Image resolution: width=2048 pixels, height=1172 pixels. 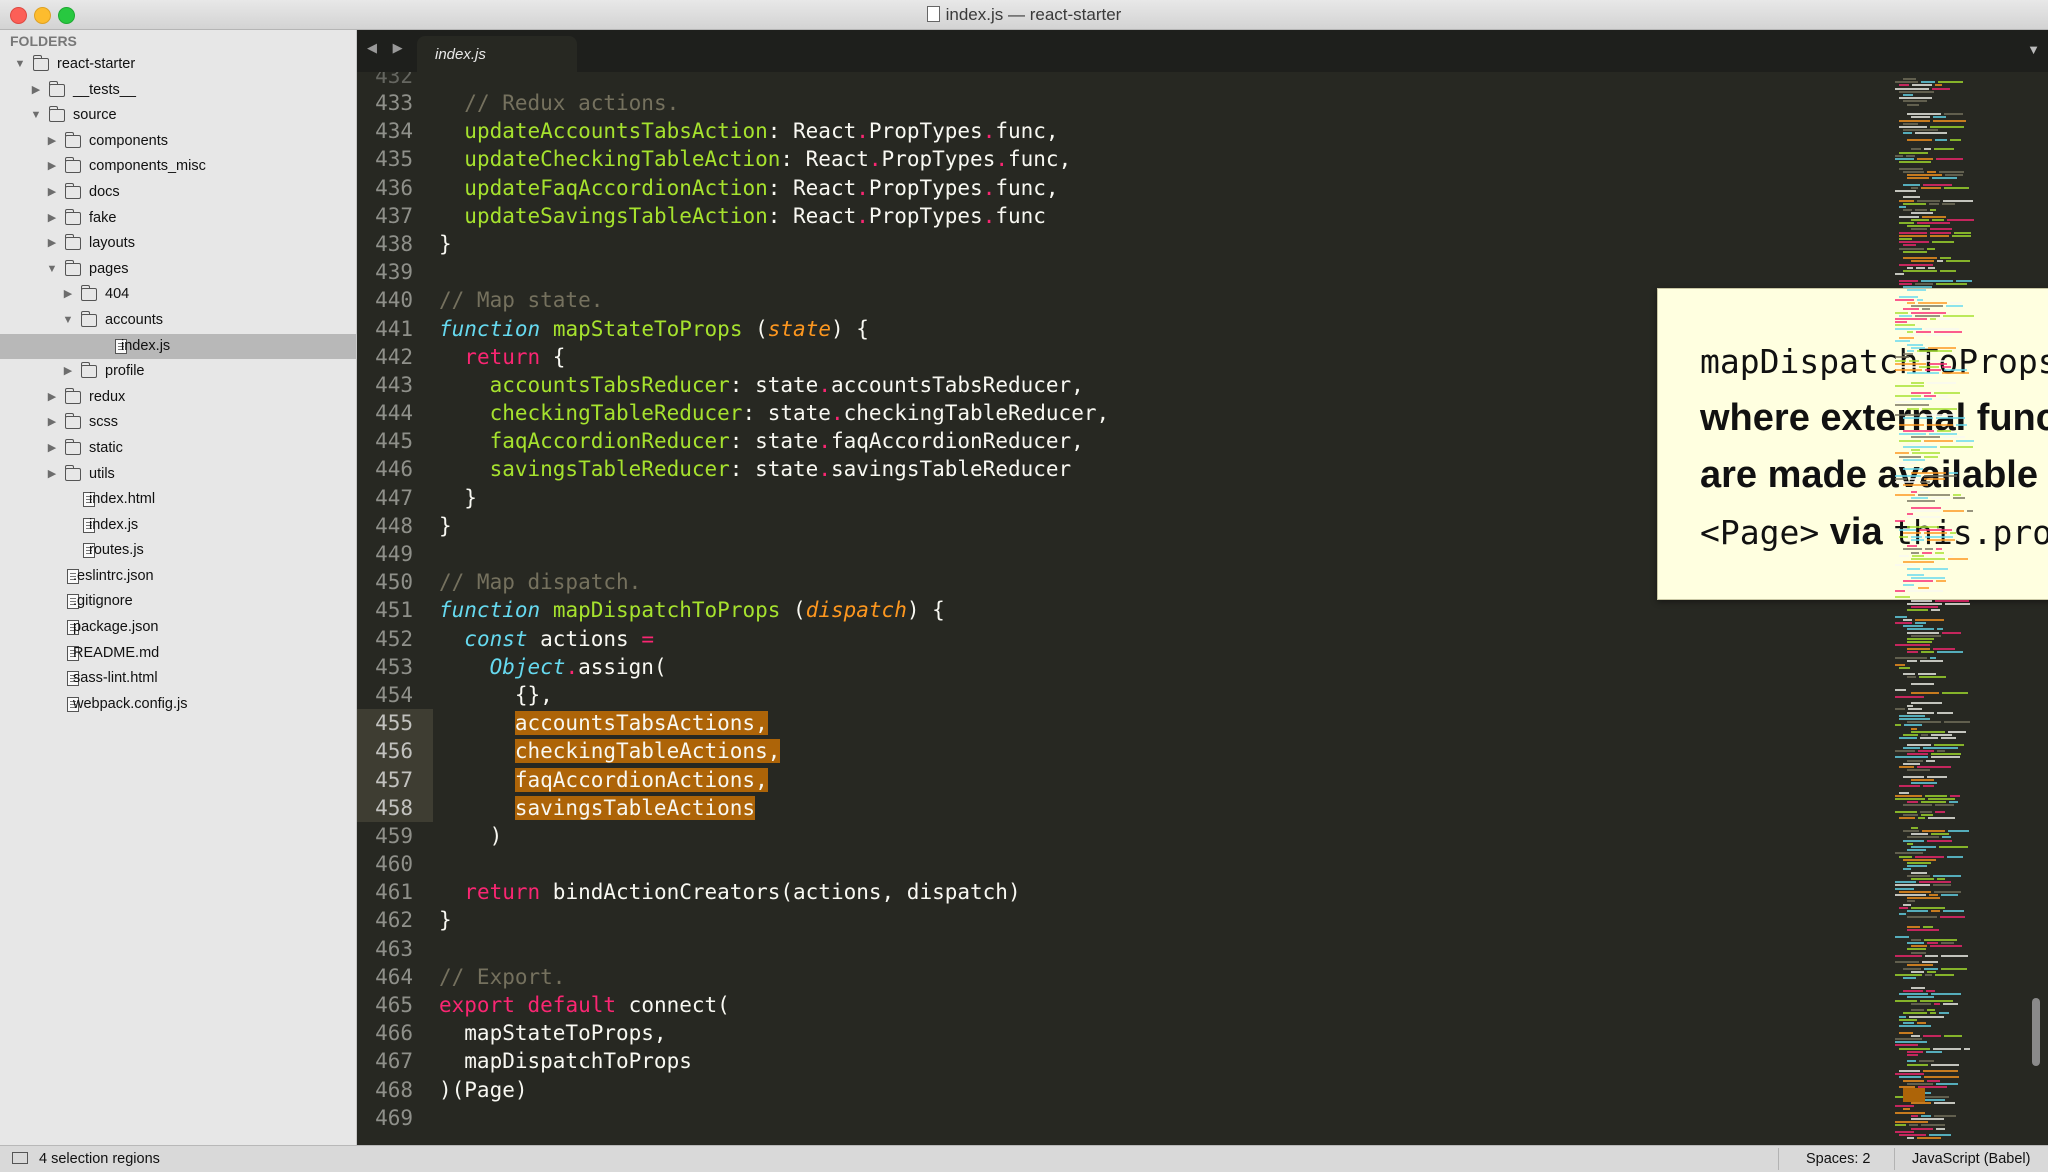 What do you see at coordinates (1107, 526) in the screenshot?
I see `code-line: 448}` at bounding box center [1107, 526].